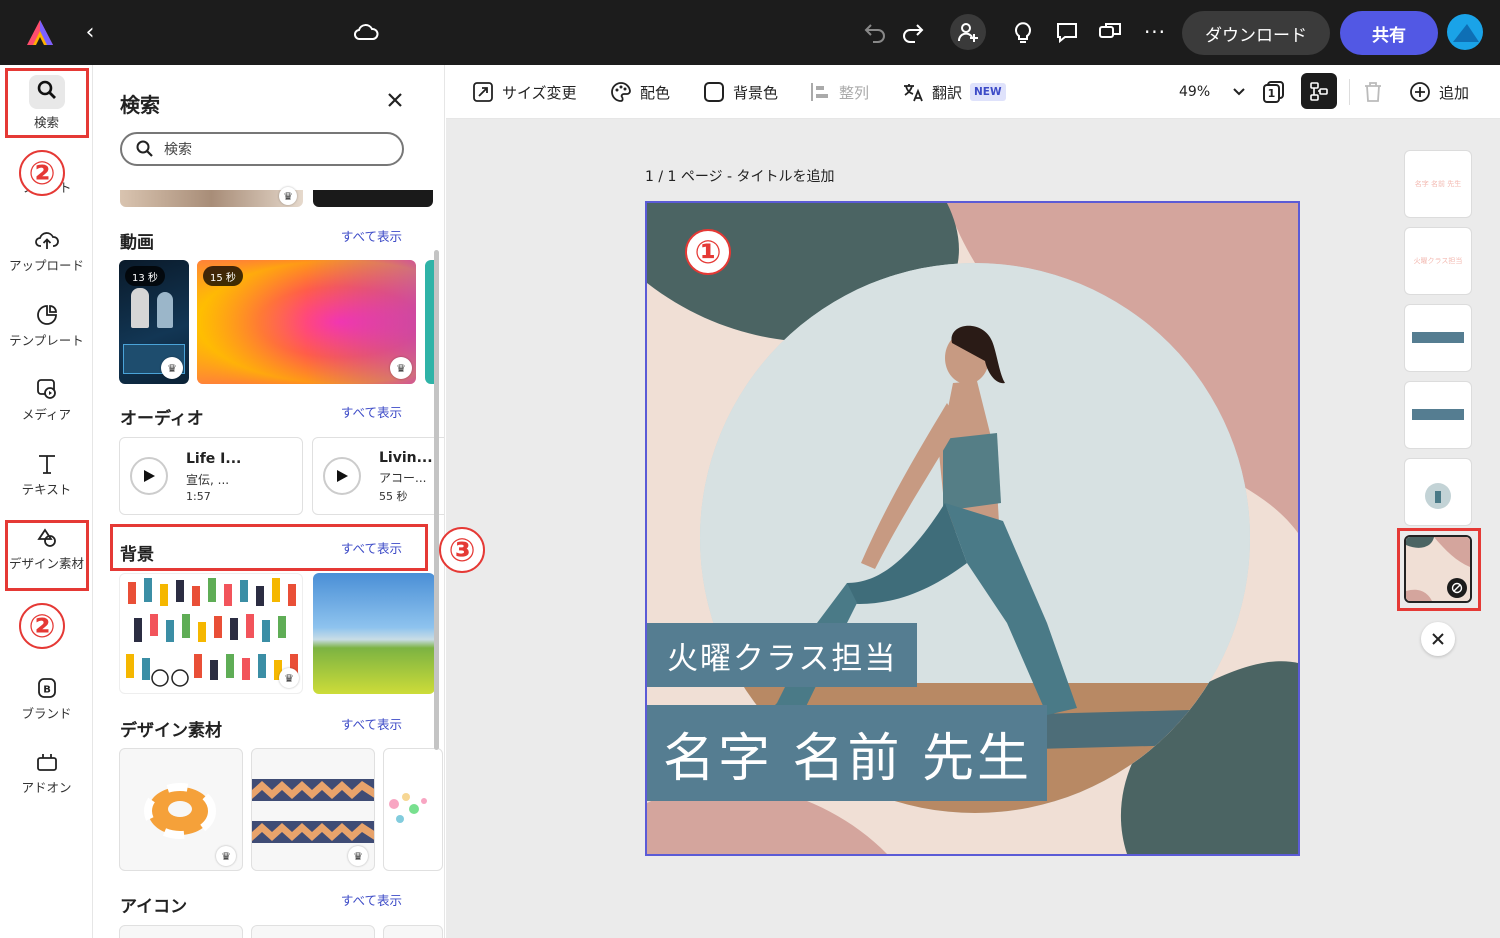  Describe the element at coordinates (1195, 92) in the screenshot. I see `zoom-value: 49%` at that location.